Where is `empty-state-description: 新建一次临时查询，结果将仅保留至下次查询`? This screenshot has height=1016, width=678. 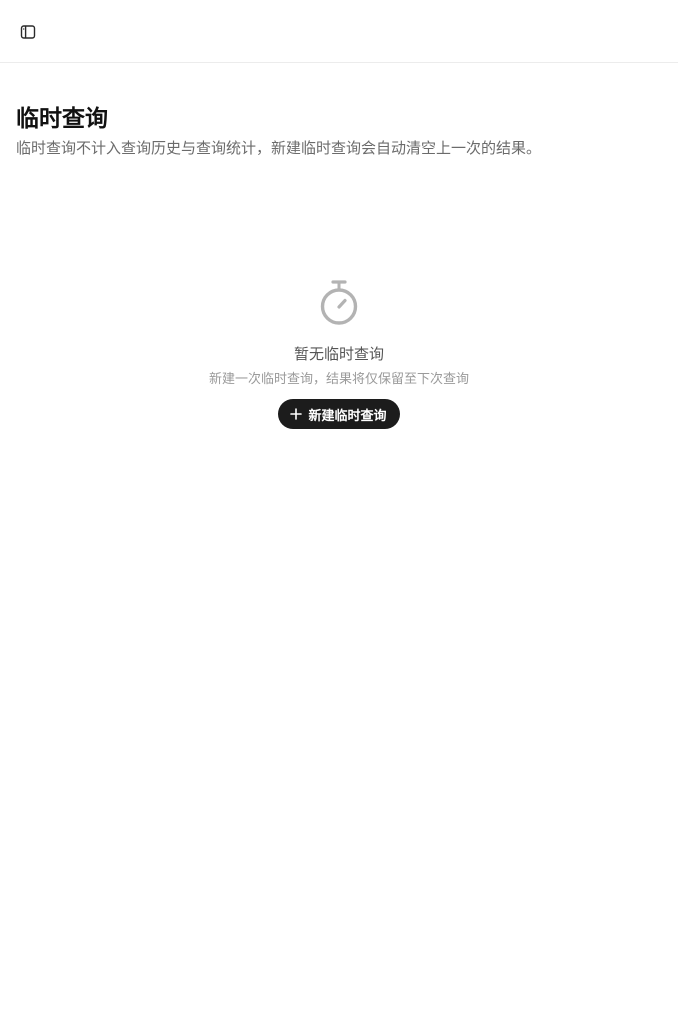 empty-state-description: 新建一次临时查询，结果将仅保留至下次查询 is located at coordinates (338, 379).